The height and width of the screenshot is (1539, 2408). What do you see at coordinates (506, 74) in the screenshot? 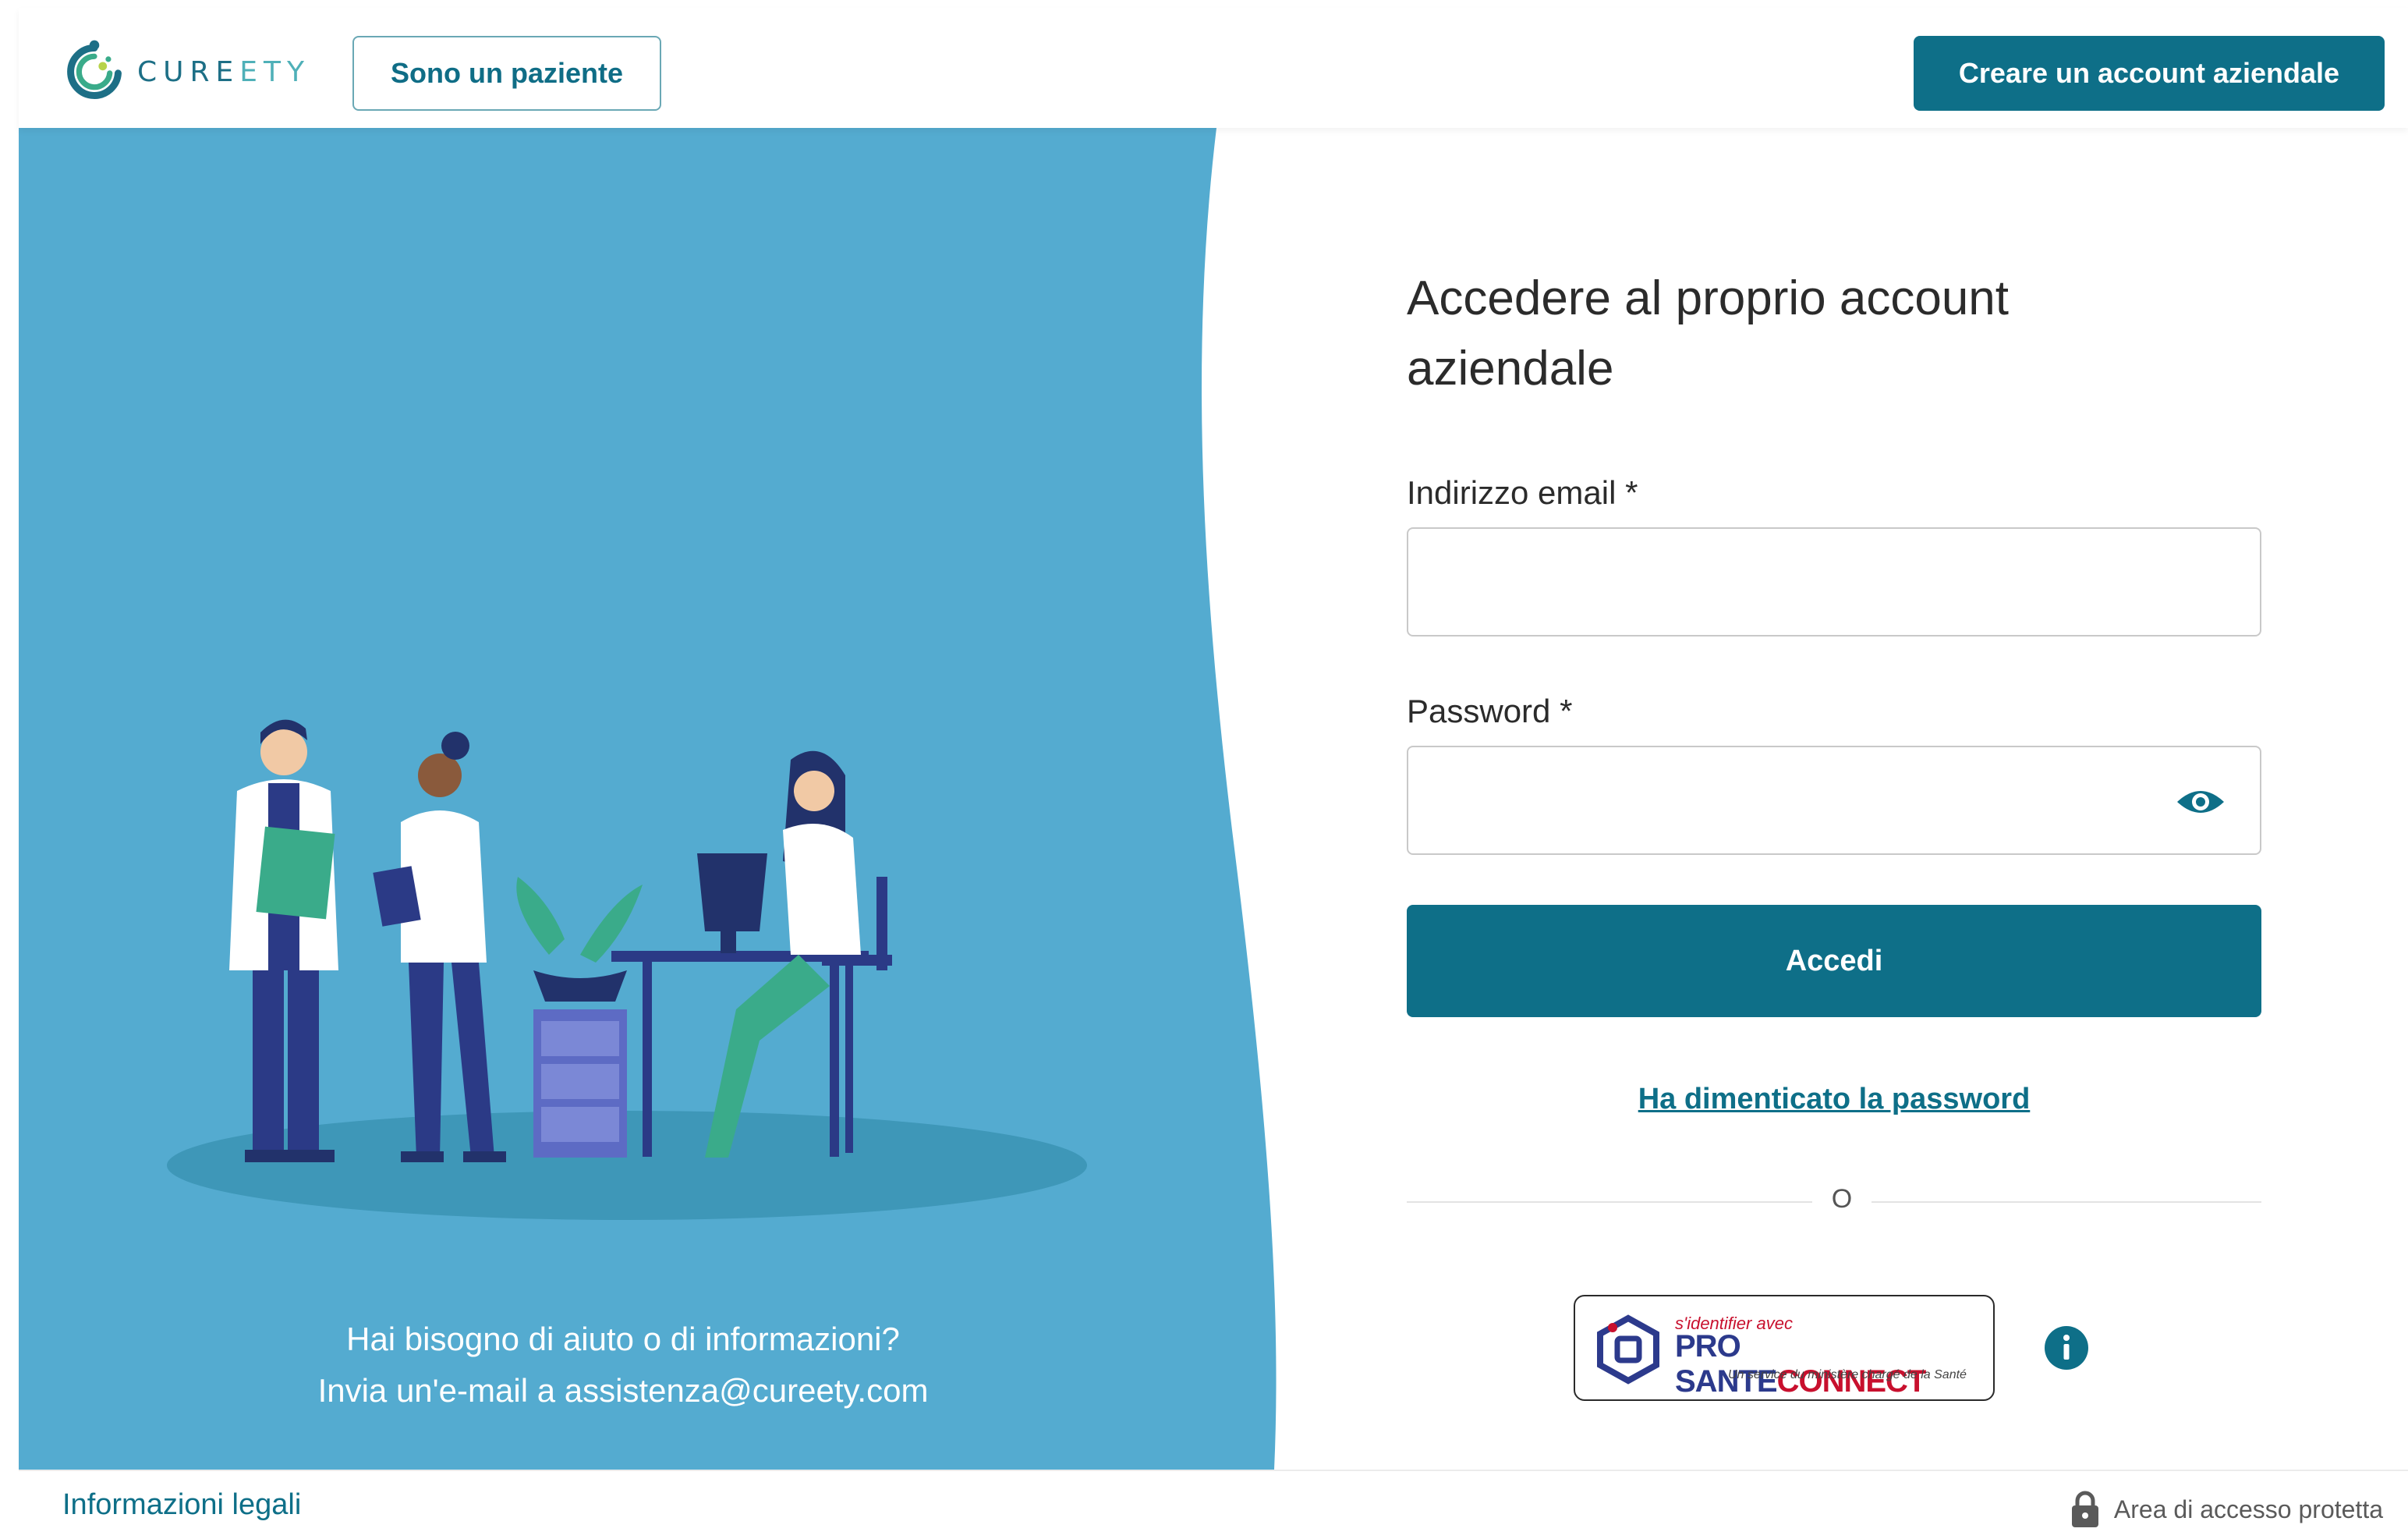
I see `patient-button: Sono un paziente` at bounding box center [506, 74].